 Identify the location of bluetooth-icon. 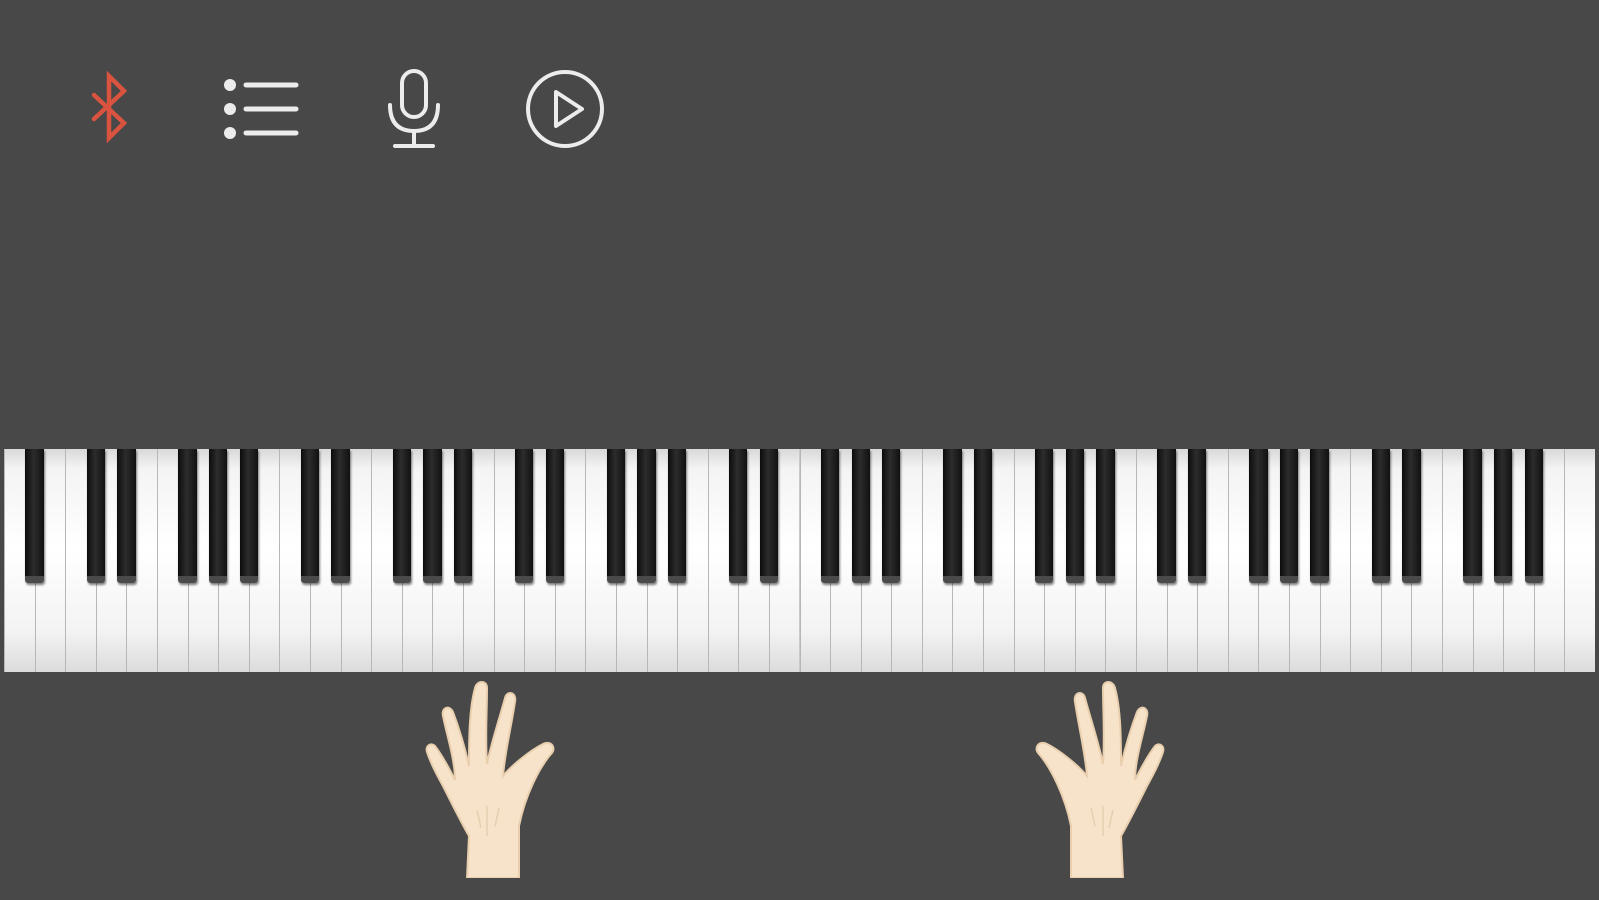
(109, 107).